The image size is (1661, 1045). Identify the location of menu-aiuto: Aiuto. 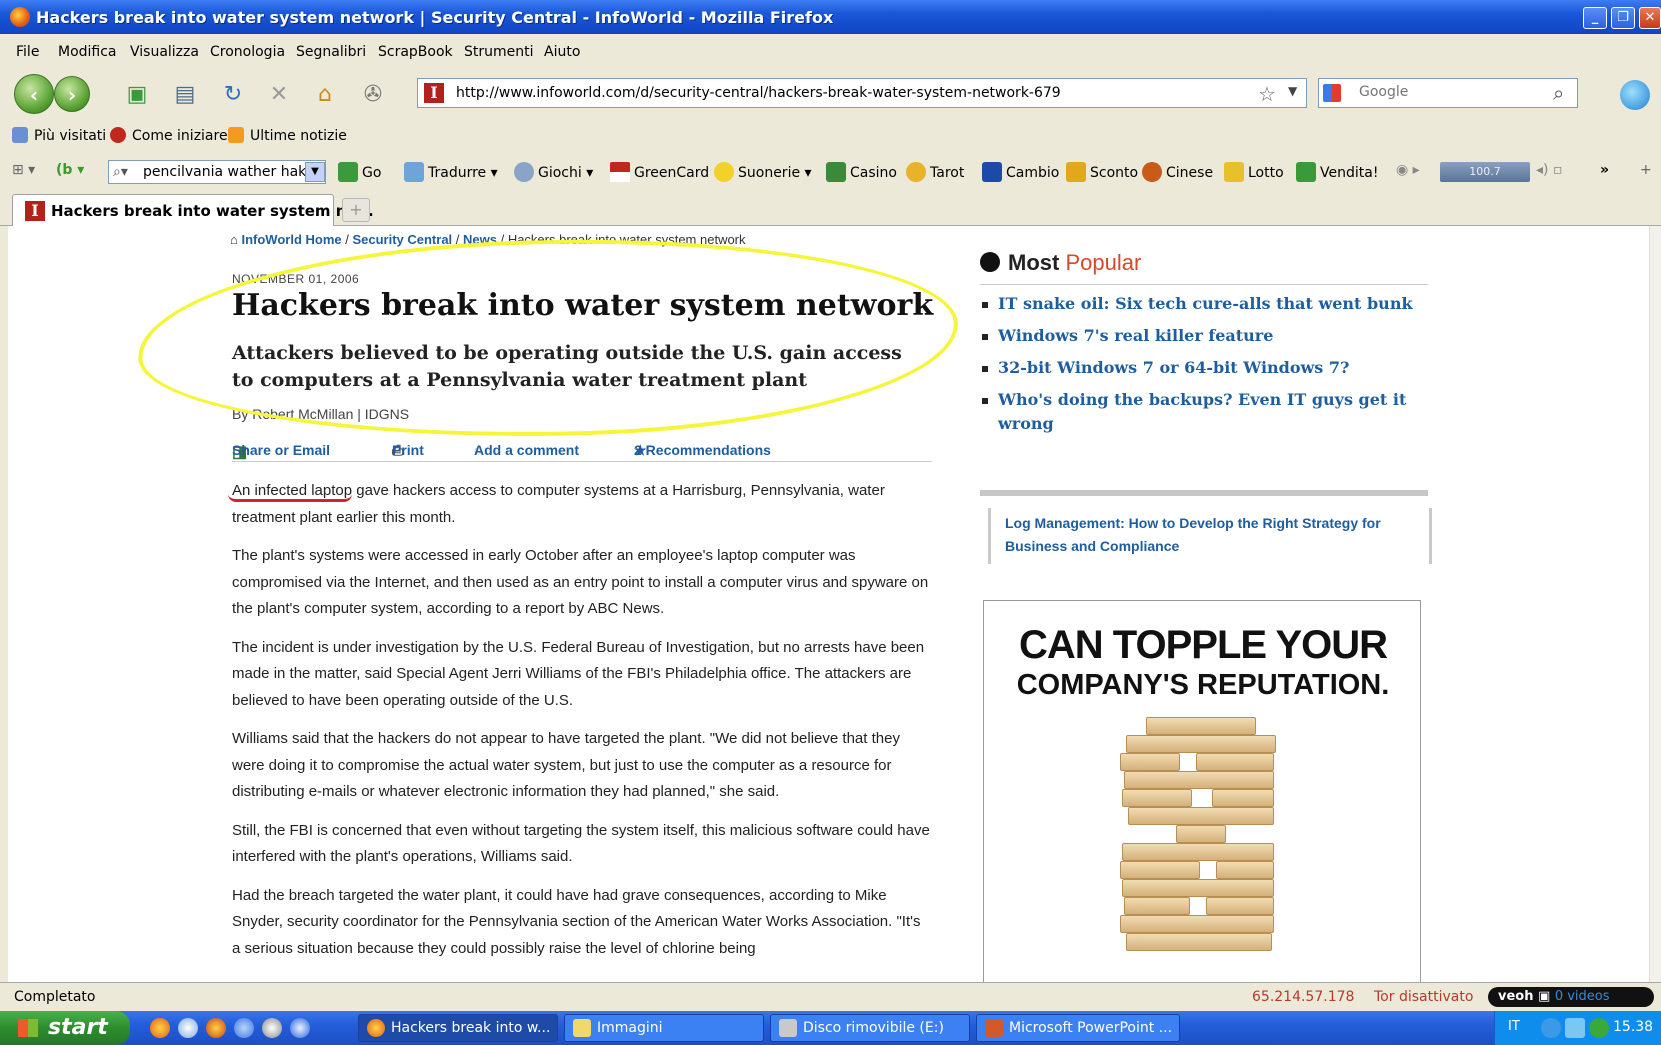
(562, 52).